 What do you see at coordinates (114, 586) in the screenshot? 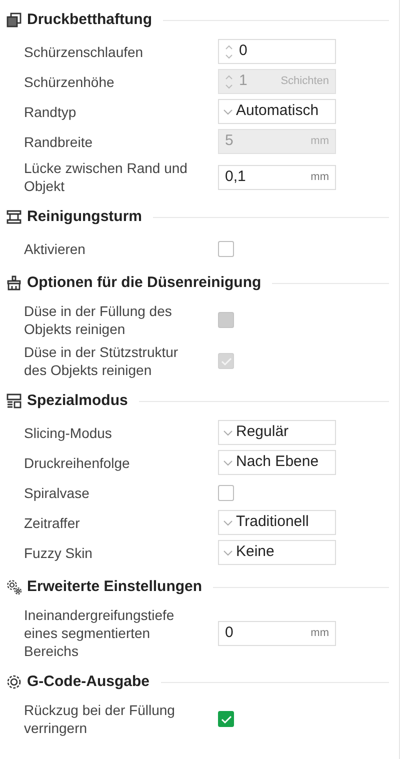
I see `section-title: Erweiterte Einstellungen` at bounding box center [114, 586].